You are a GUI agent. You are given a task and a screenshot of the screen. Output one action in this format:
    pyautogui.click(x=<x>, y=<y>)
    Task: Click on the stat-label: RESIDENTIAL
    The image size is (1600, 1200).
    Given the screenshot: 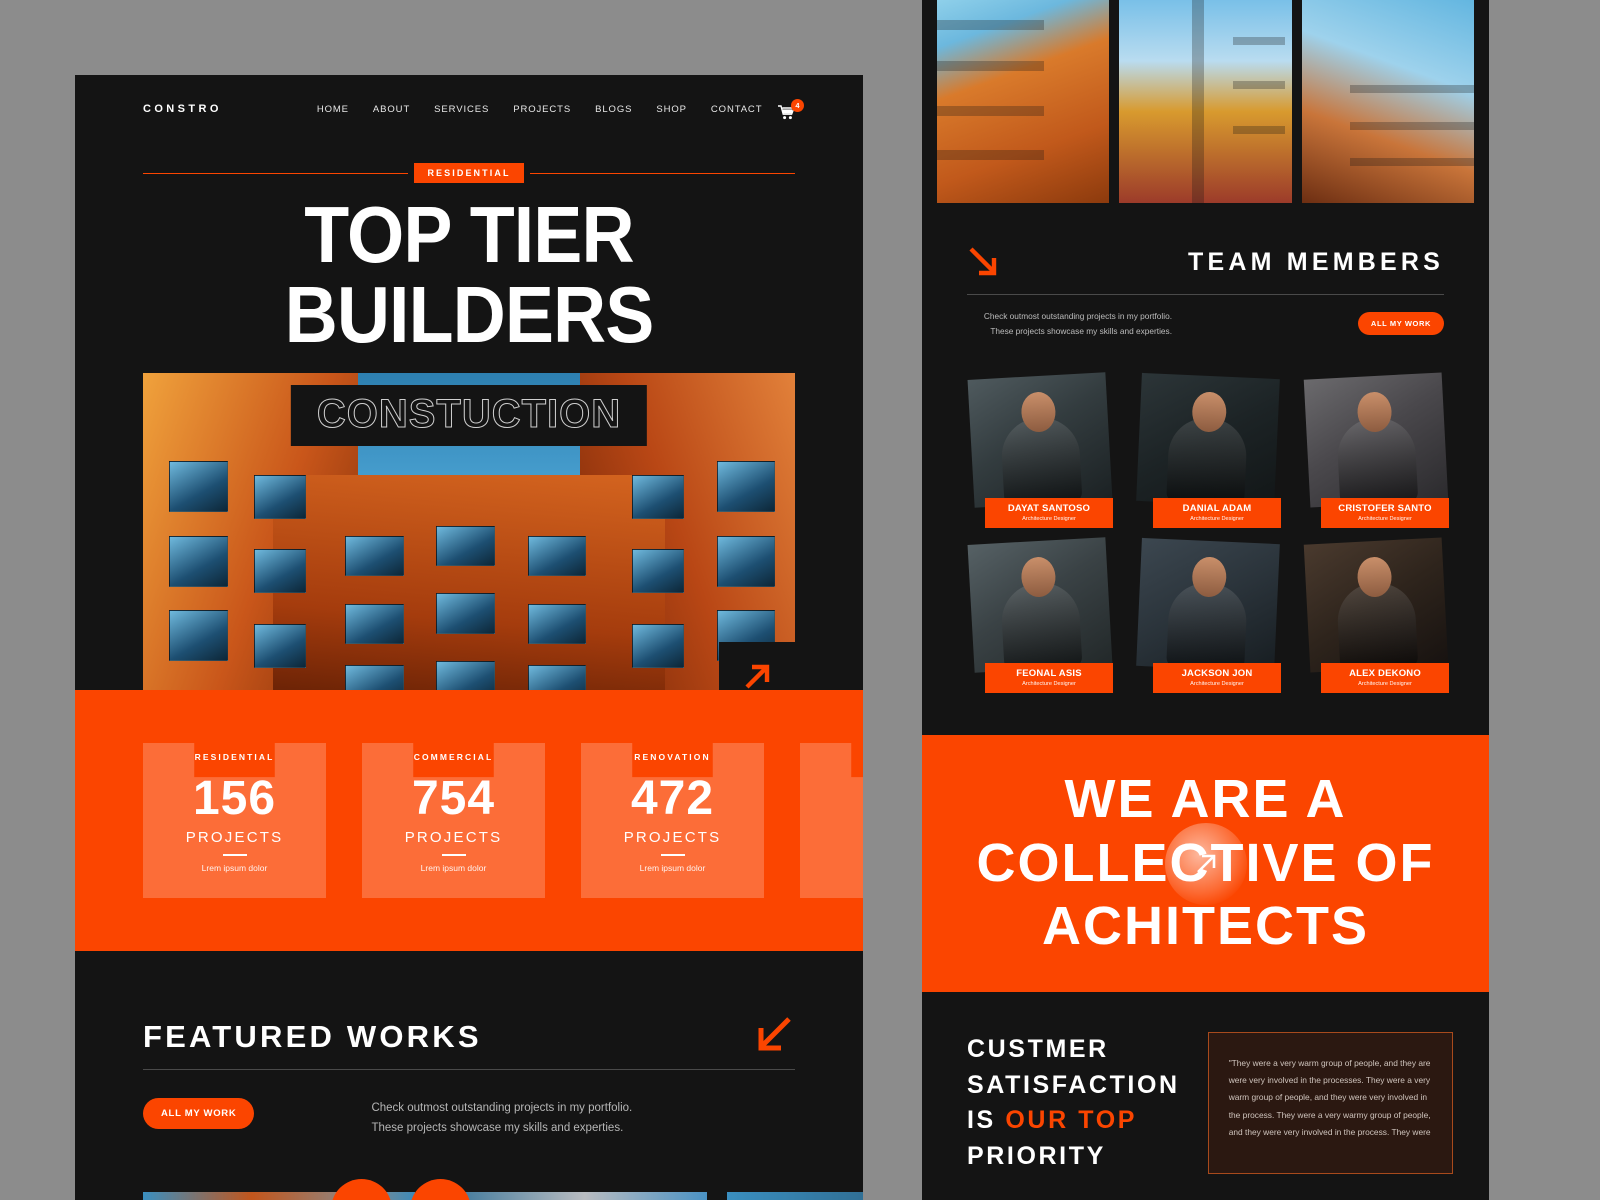 What is the action you would take?
    pyautogui.click(x=234, y=757)
    